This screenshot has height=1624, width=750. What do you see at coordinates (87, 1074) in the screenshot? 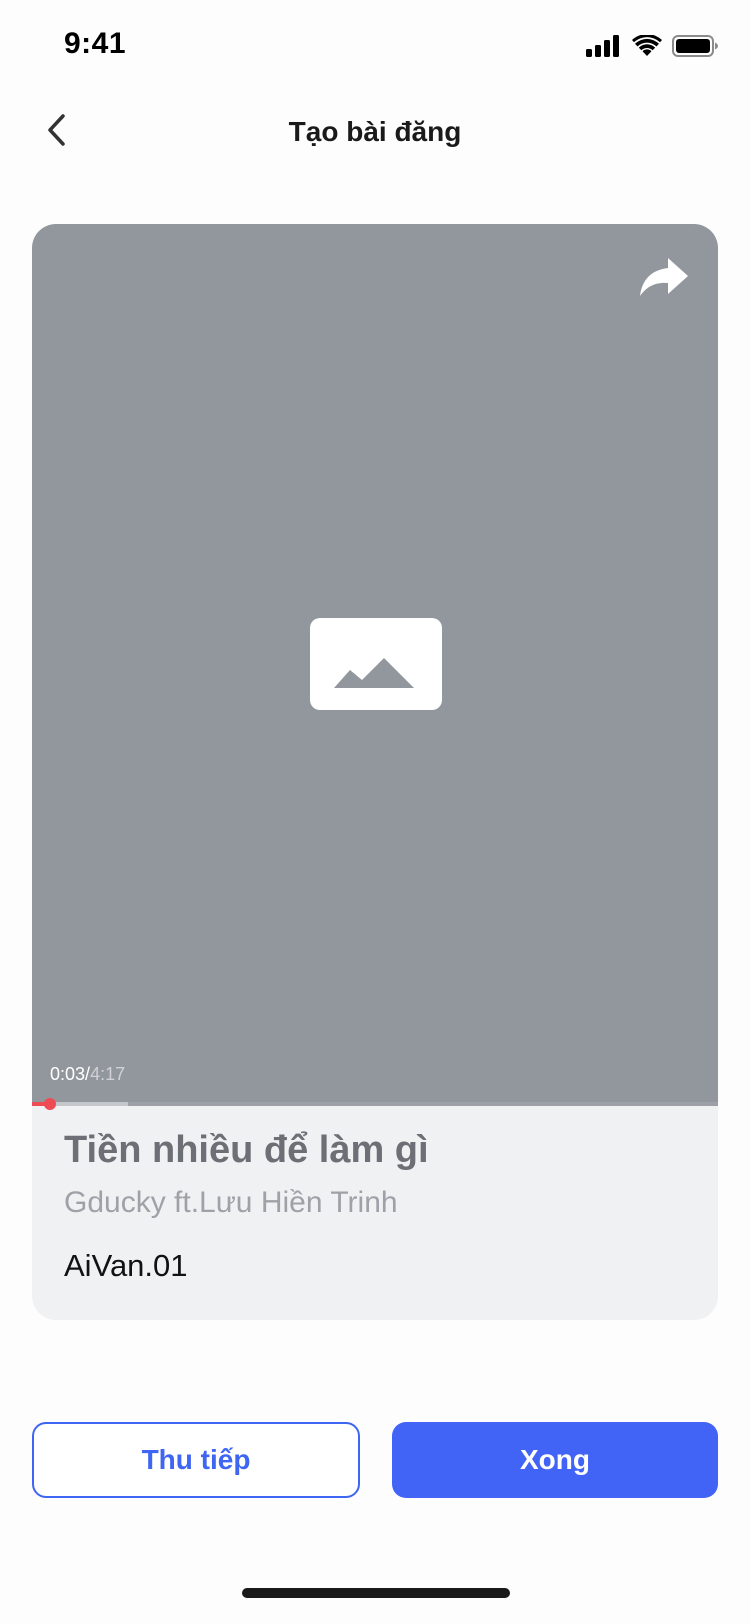
I see `playback-time: 0:03/4:17` at bounding box center [87, 1074].